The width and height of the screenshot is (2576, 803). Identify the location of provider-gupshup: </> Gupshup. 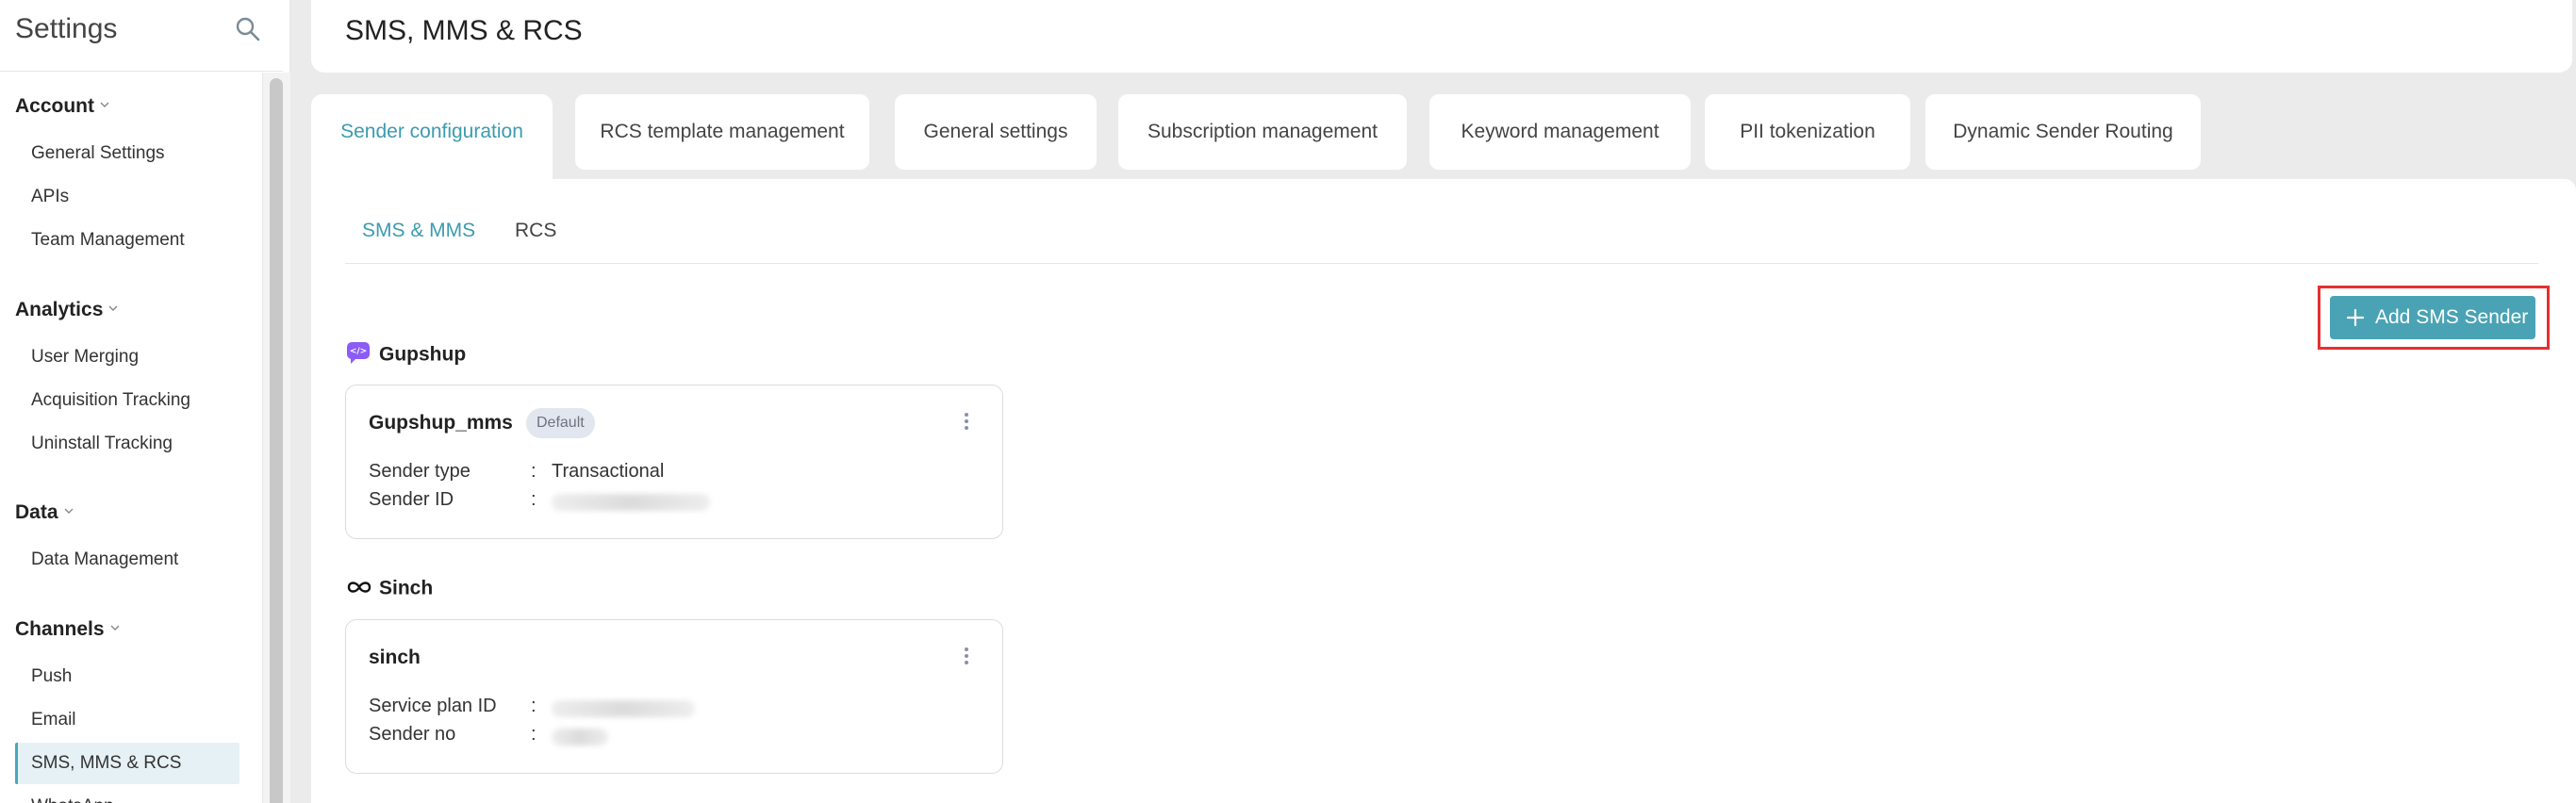
(406, 355).